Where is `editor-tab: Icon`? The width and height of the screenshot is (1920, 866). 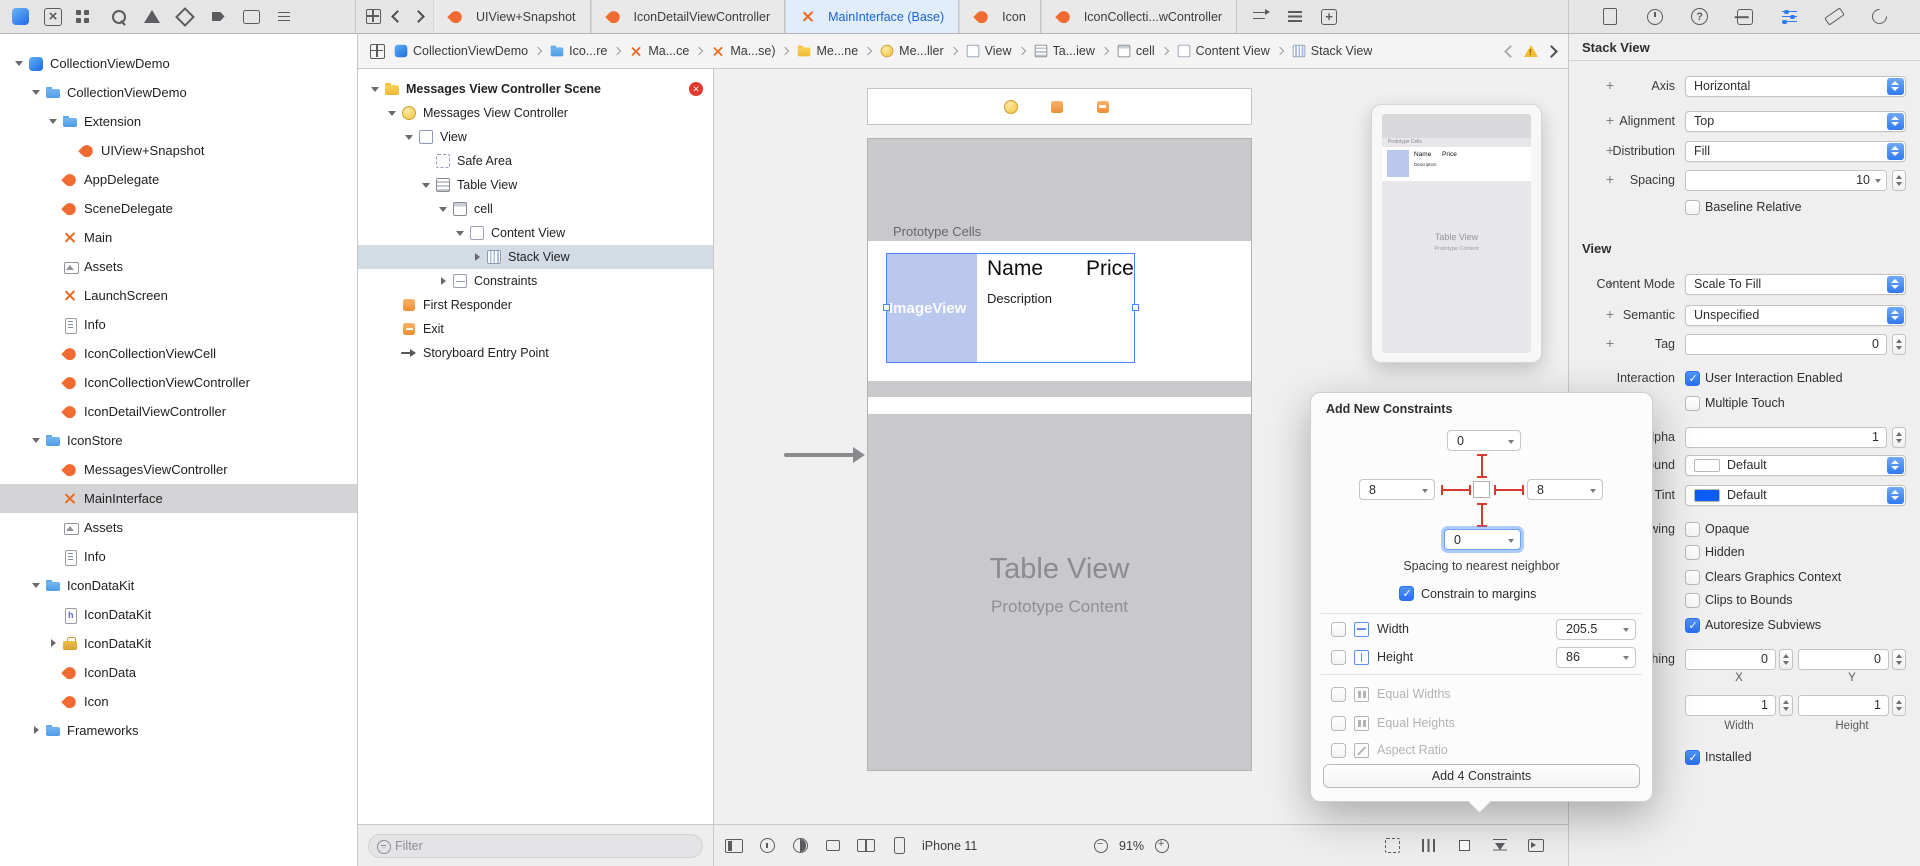 editor-tab: Icon is located at coordinates (1000, 16).